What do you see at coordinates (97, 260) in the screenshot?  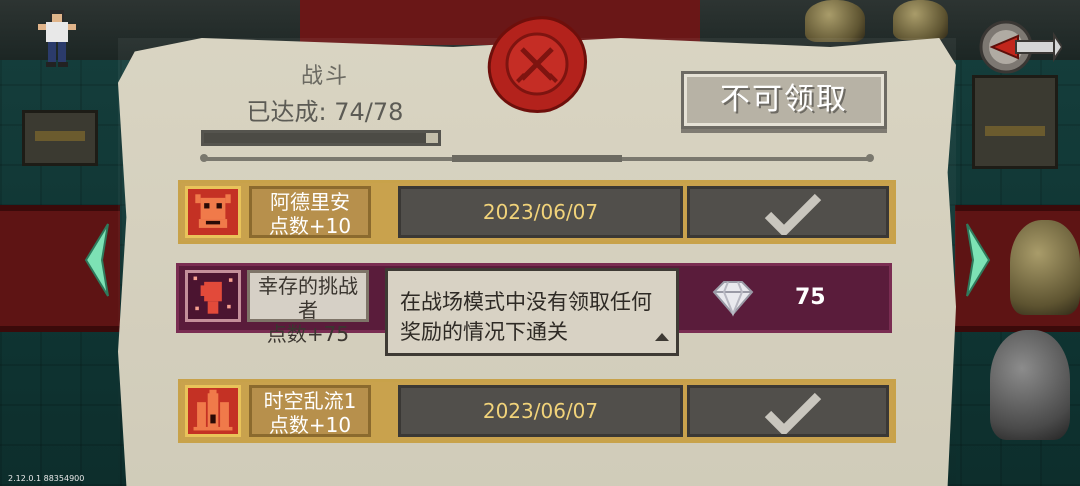 I see `previous-page-arrow-icon` at bounding box center [97, 260].